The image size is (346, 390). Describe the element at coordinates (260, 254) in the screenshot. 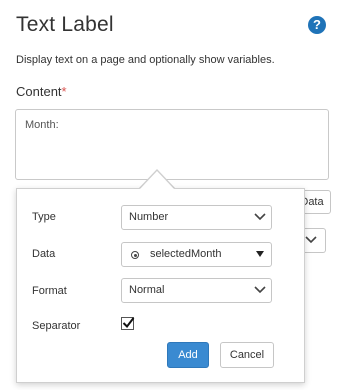

I see `caret-down-icon` at that location.